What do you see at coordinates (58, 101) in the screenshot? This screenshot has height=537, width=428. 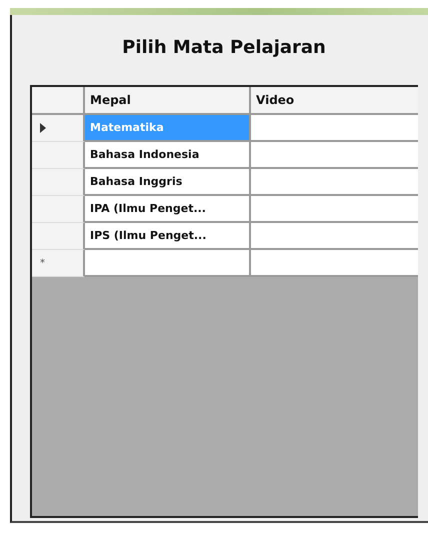 I see `header-corner-cell` at bounding box center [58, 101].